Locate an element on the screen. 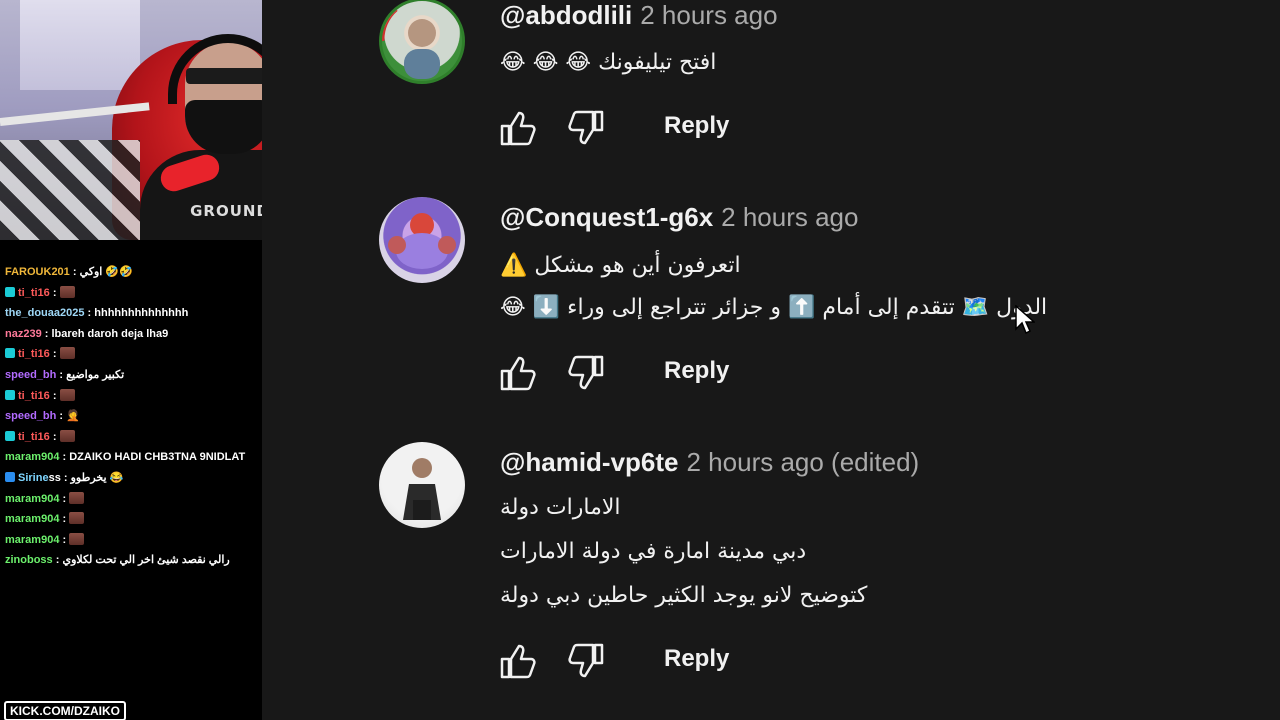 The image size is (1280, 720). comment-line: الامارات دولة is located at coordinates (560, 507).